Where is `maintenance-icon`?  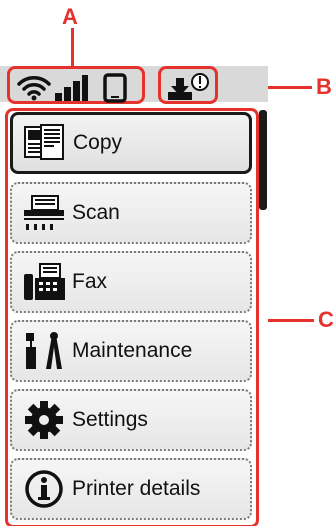 maintenance-icon is located at coordinates (44, 351).